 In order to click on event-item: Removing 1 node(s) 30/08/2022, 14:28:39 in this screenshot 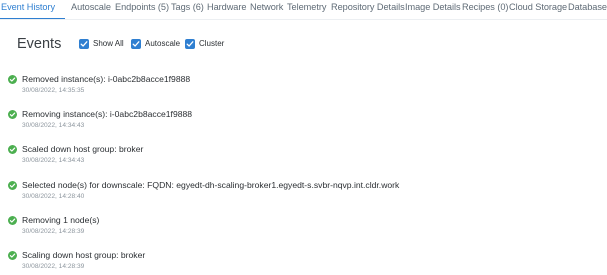, I will do `click(303, 226)`.